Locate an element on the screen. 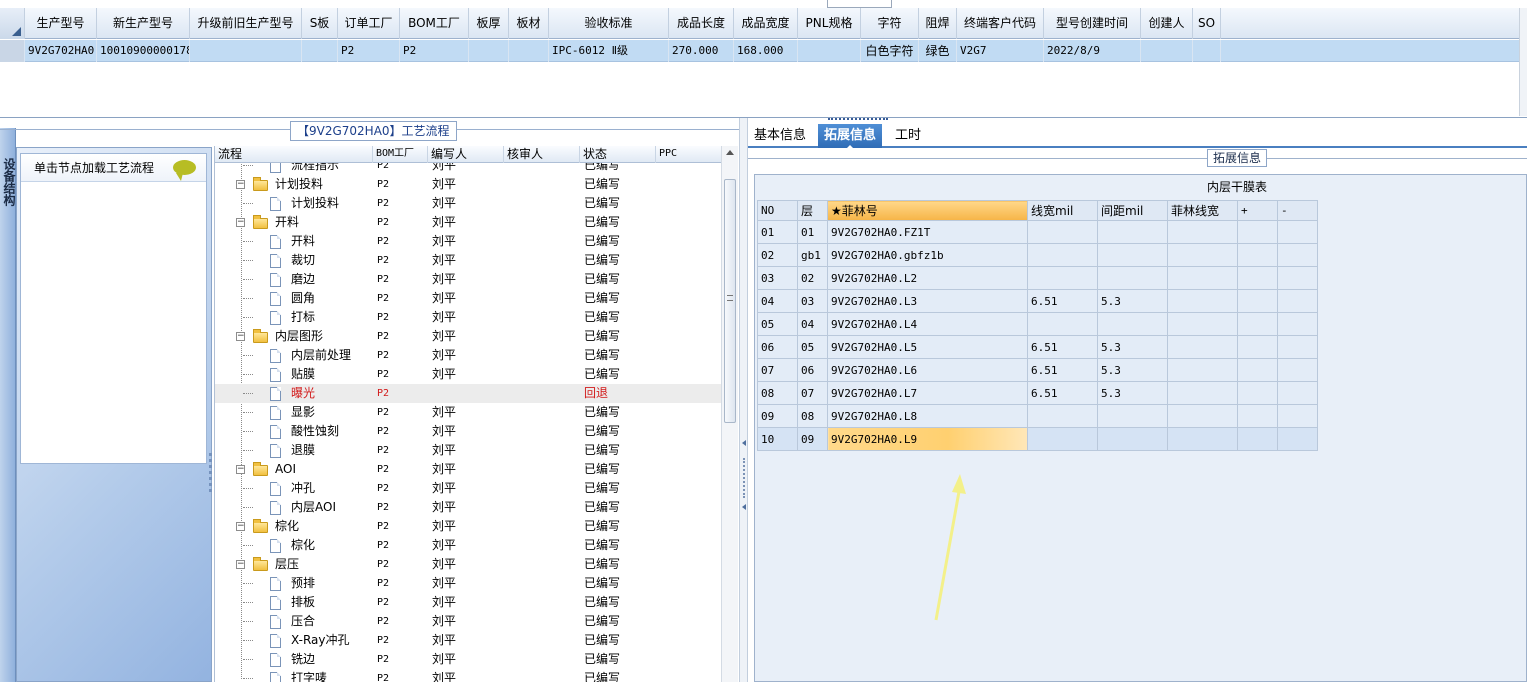  col-header-film-line-width: 菲林线宽 is located at coordinates (1202, 210).